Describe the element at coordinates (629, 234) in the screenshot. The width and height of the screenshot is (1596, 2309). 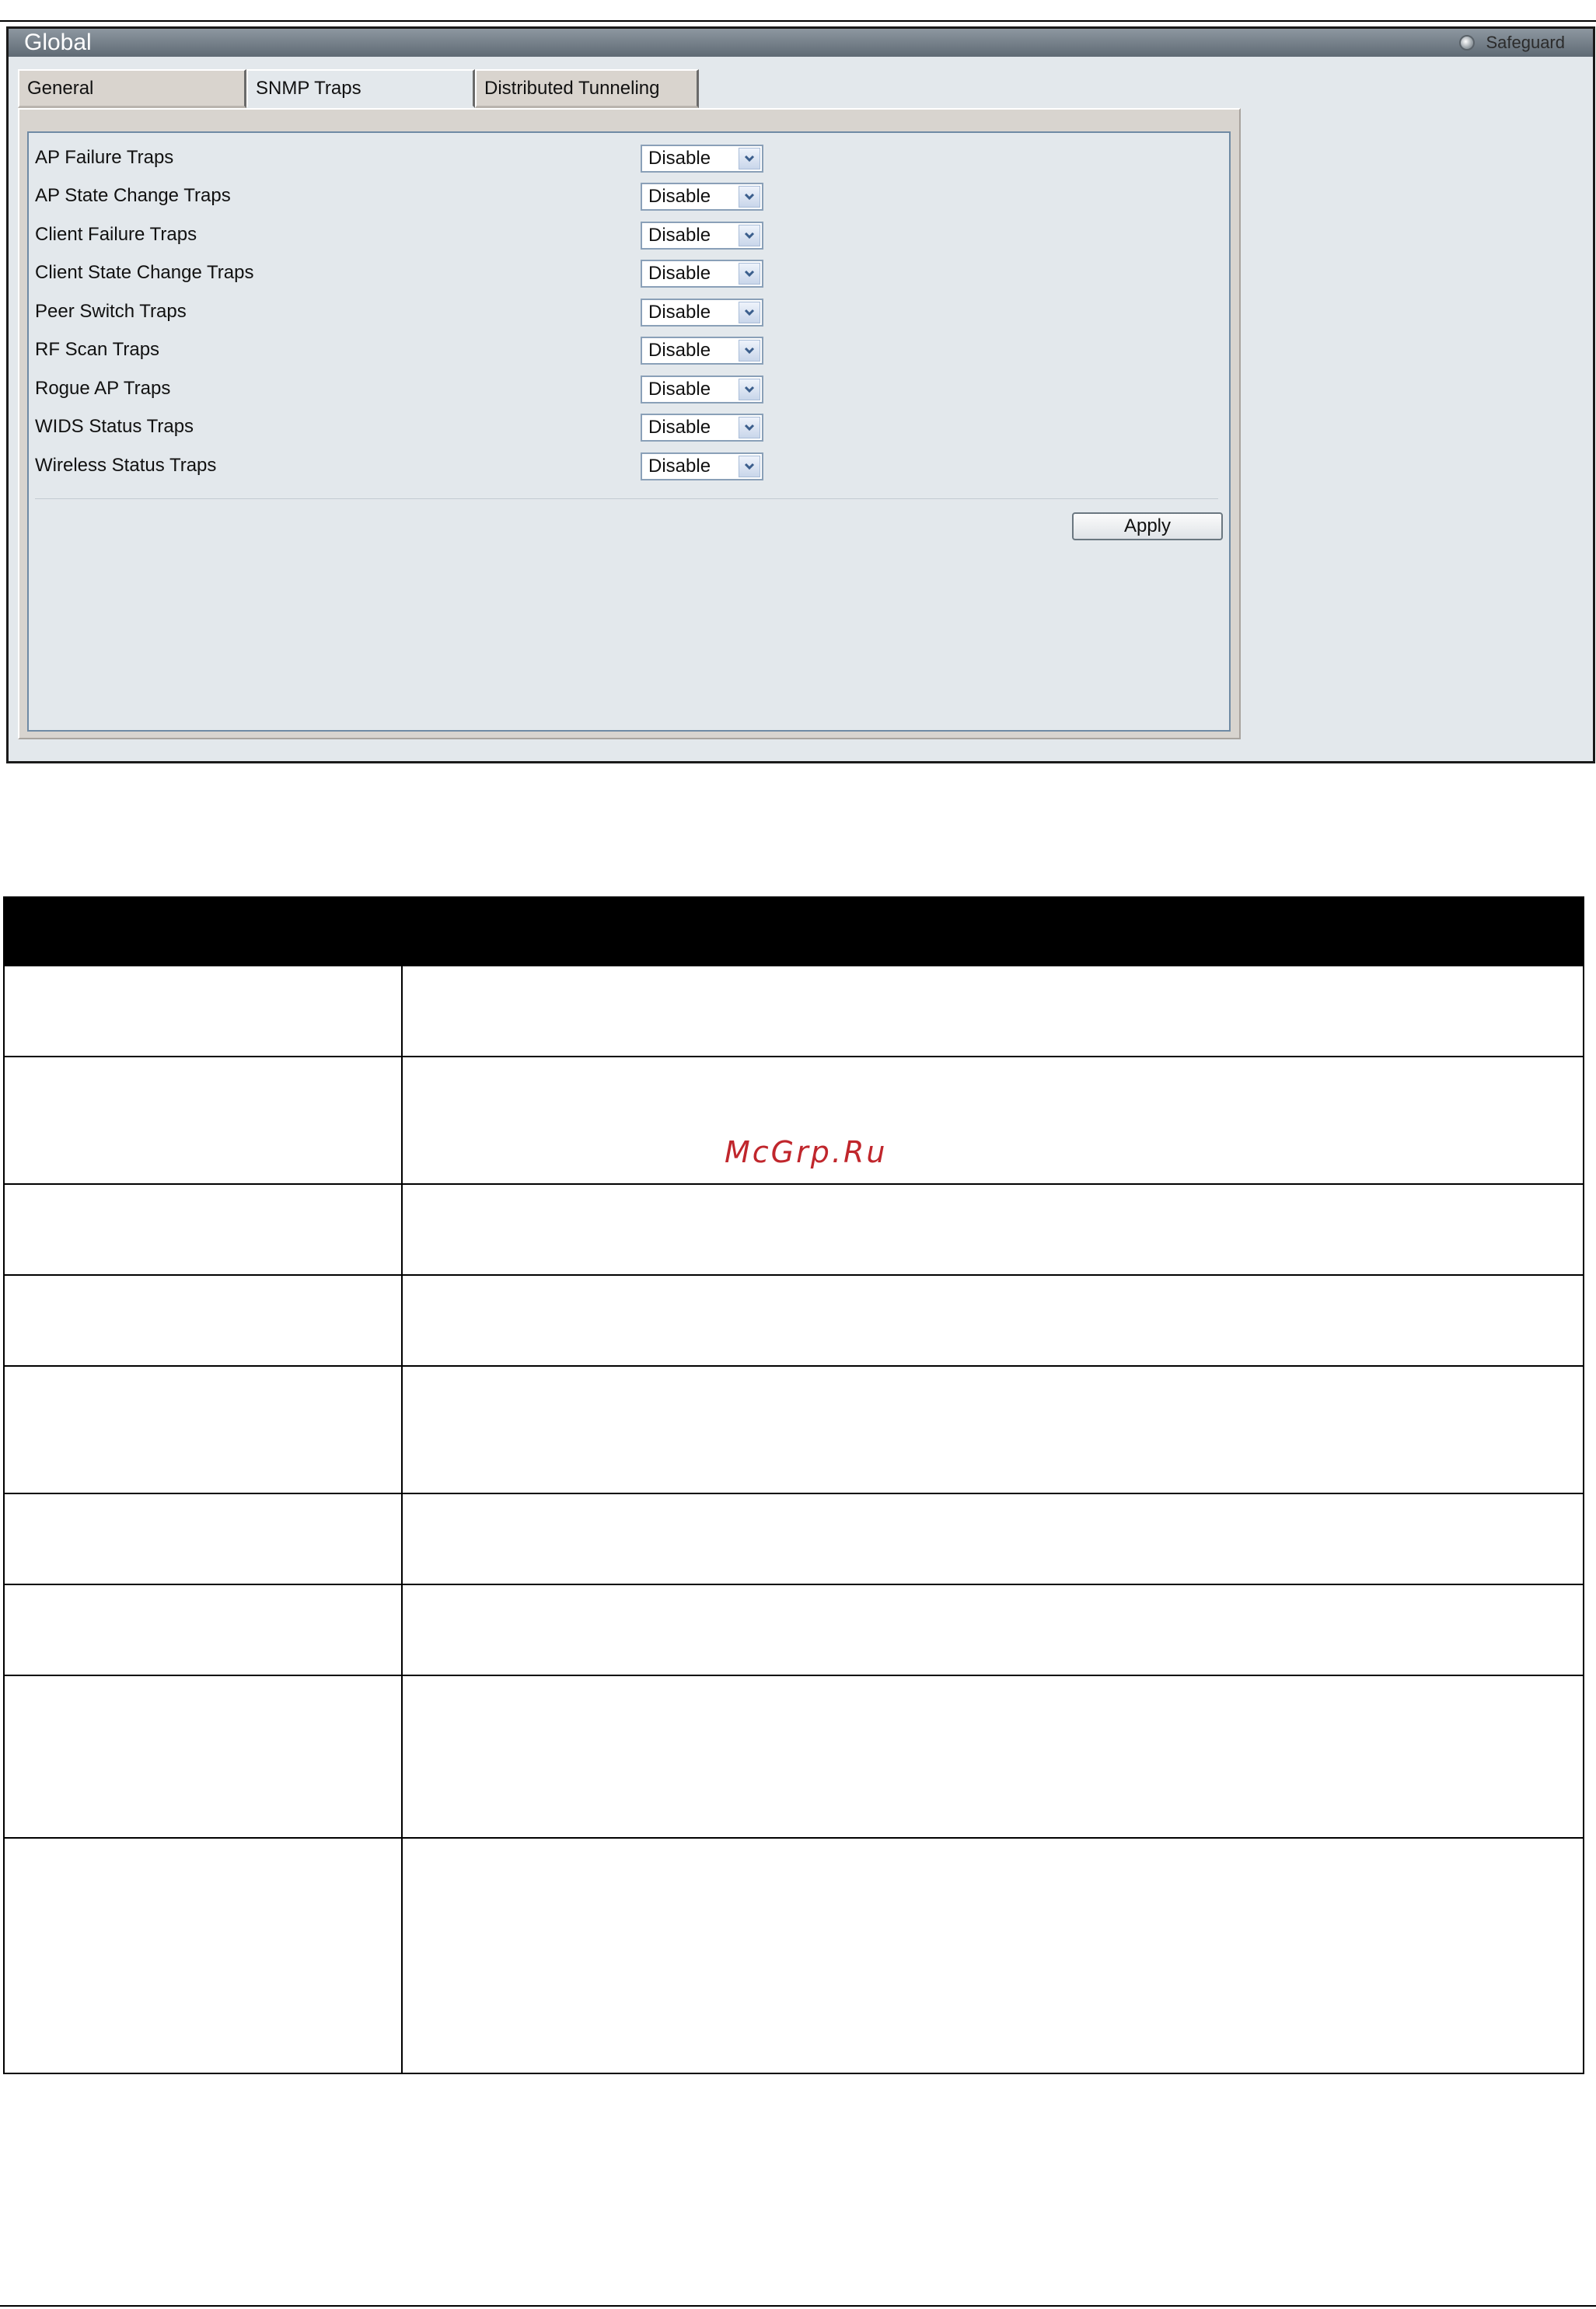
I see `trap-row: Client Failure Traps Disable` at that location.